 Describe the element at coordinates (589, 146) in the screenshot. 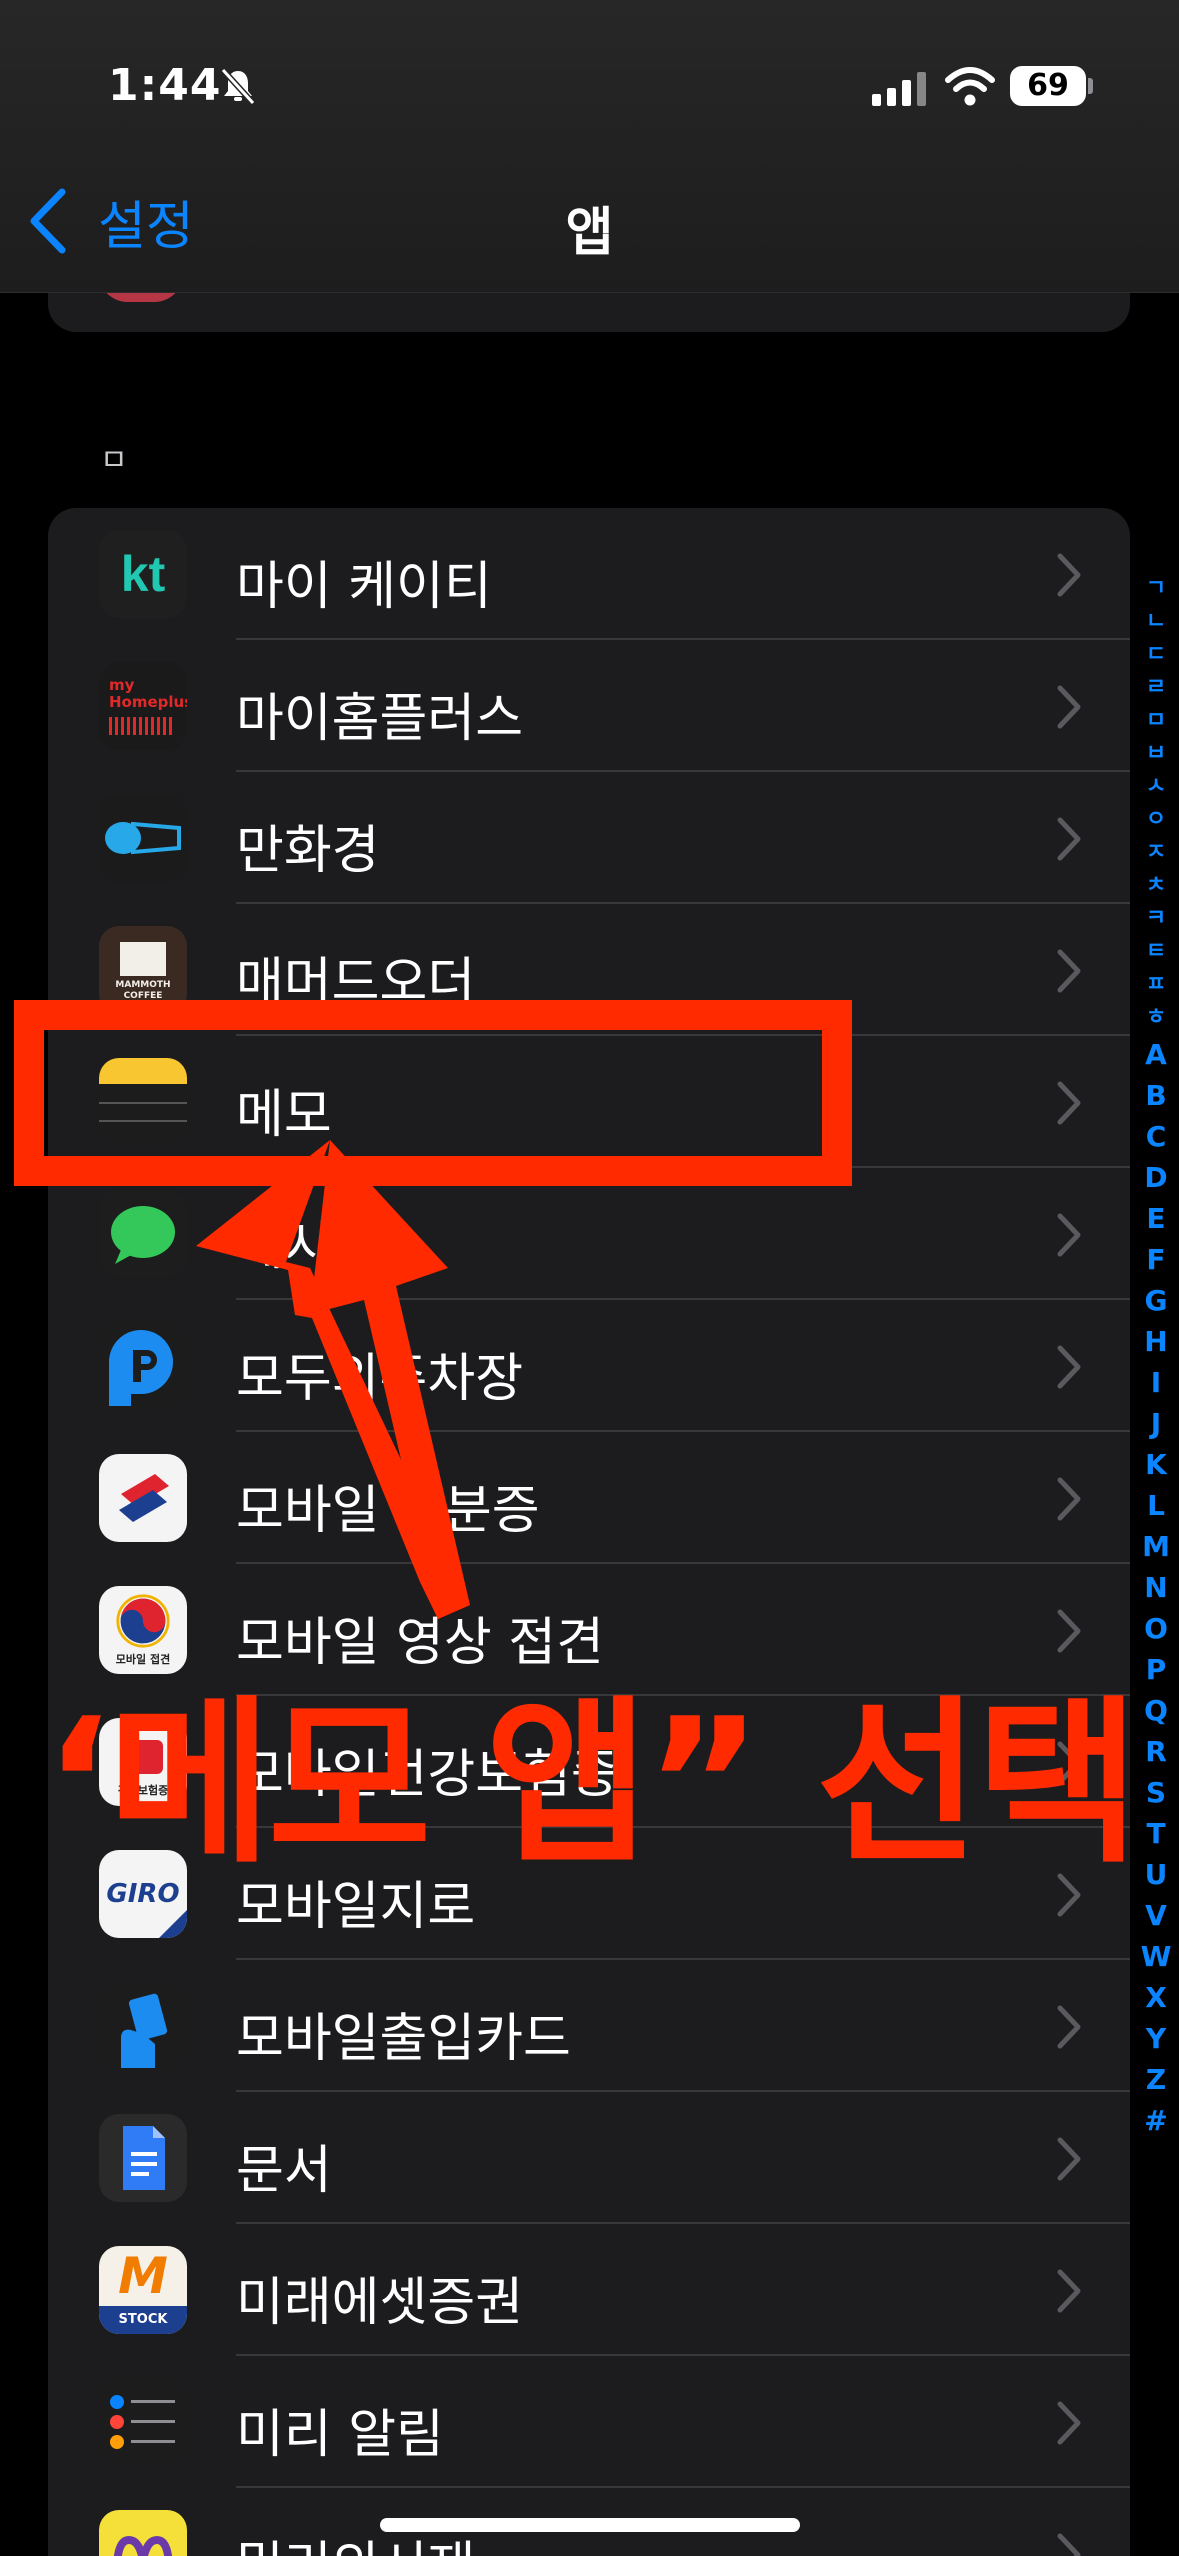

I see `navigation-bar: 1:44 69 설정 앱` at that location.